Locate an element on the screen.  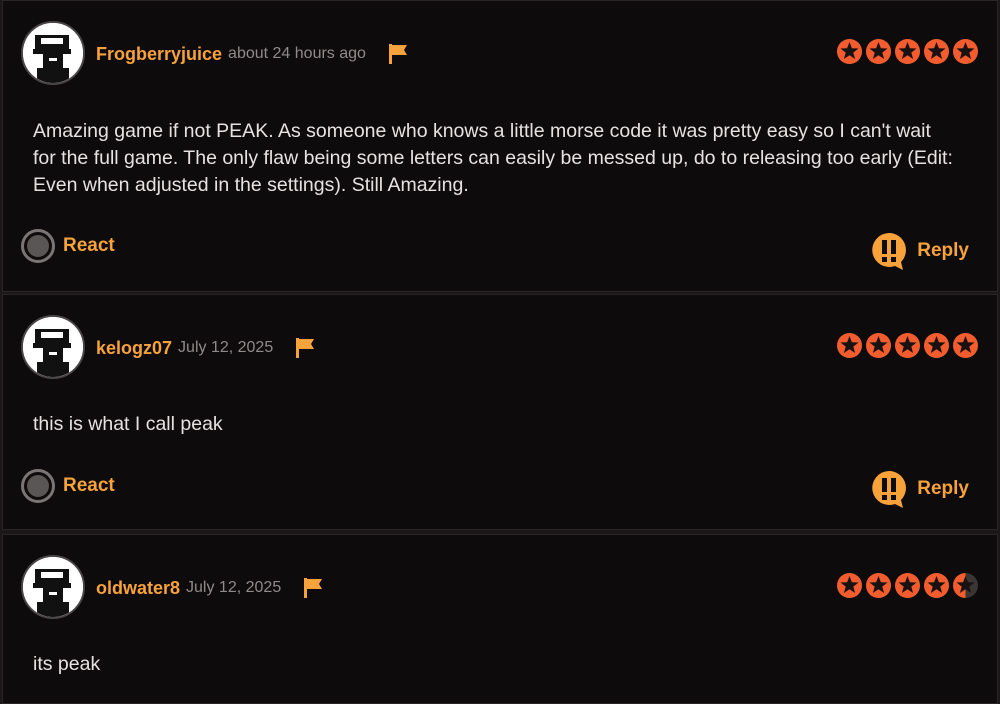
comment-timestamp: about 24 hours ago is located at coordinates (297, 53).